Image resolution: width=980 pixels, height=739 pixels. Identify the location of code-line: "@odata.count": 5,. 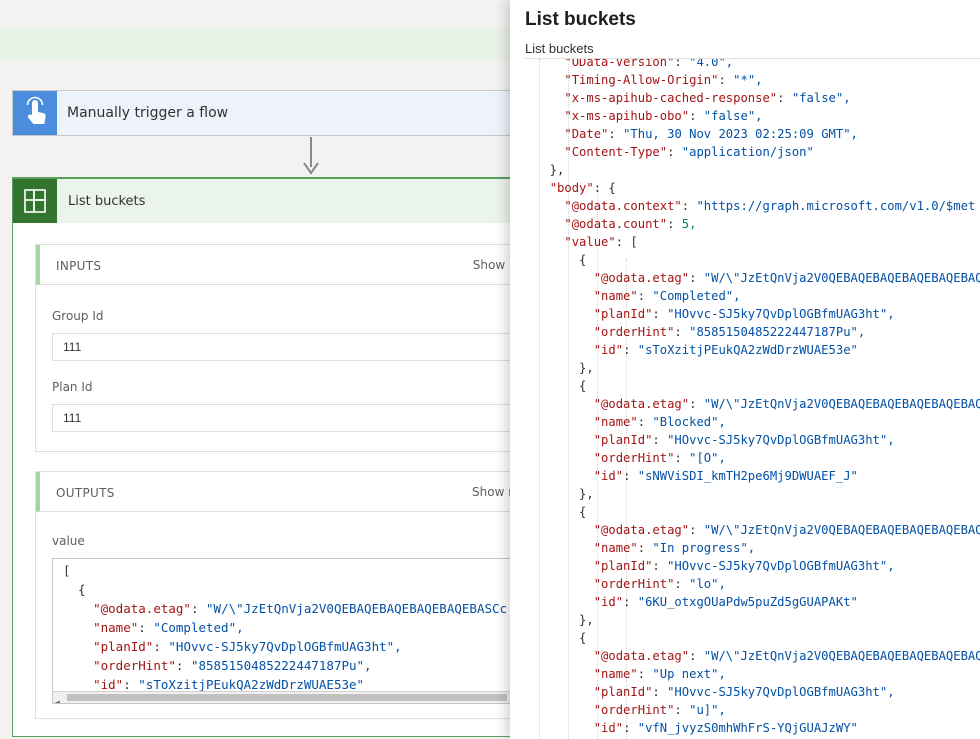
(630, 224).